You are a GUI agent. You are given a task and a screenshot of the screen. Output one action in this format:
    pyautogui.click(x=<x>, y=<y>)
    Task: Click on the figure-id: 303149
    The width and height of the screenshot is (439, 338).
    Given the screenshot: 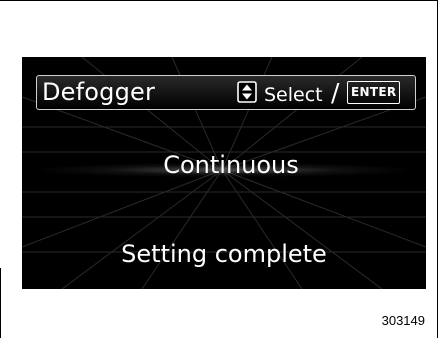 What is the action you would take?
    pyautogui.click(x=403, y=320)
    